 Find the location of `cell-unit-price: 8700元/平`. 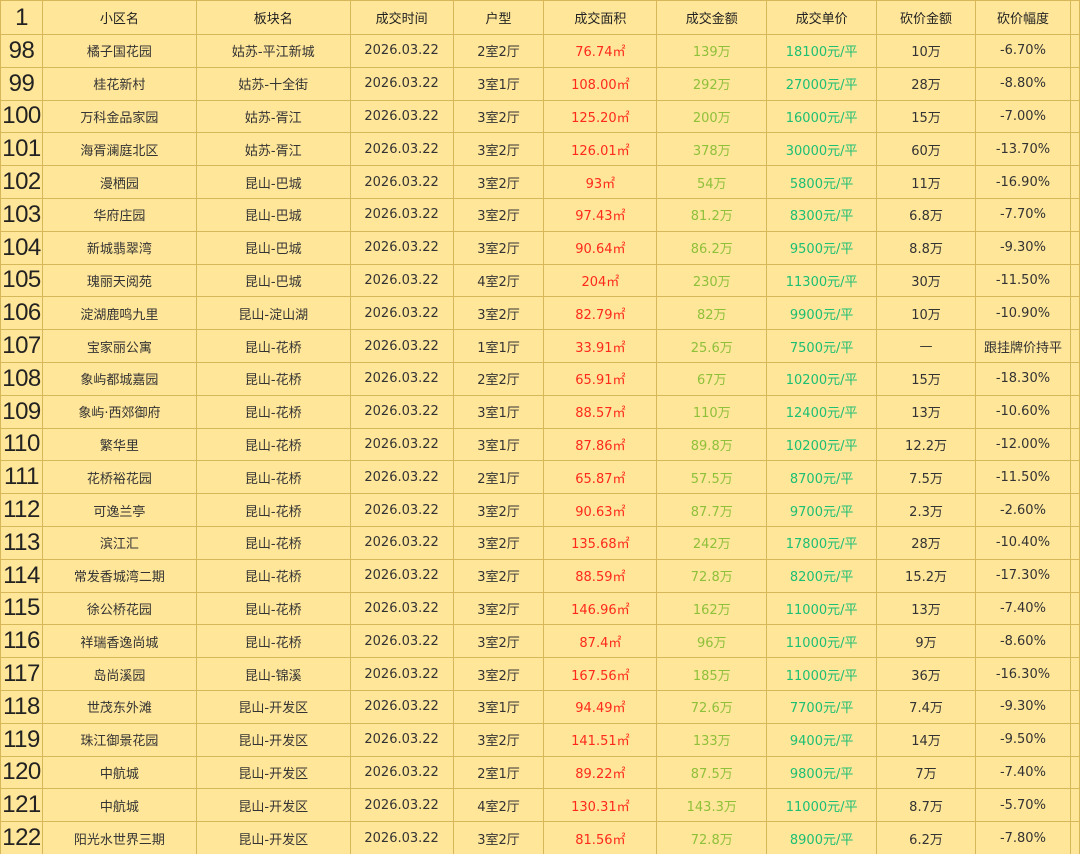

cell-unit-price: 8700元/平 is located at coordinates (822, 477).